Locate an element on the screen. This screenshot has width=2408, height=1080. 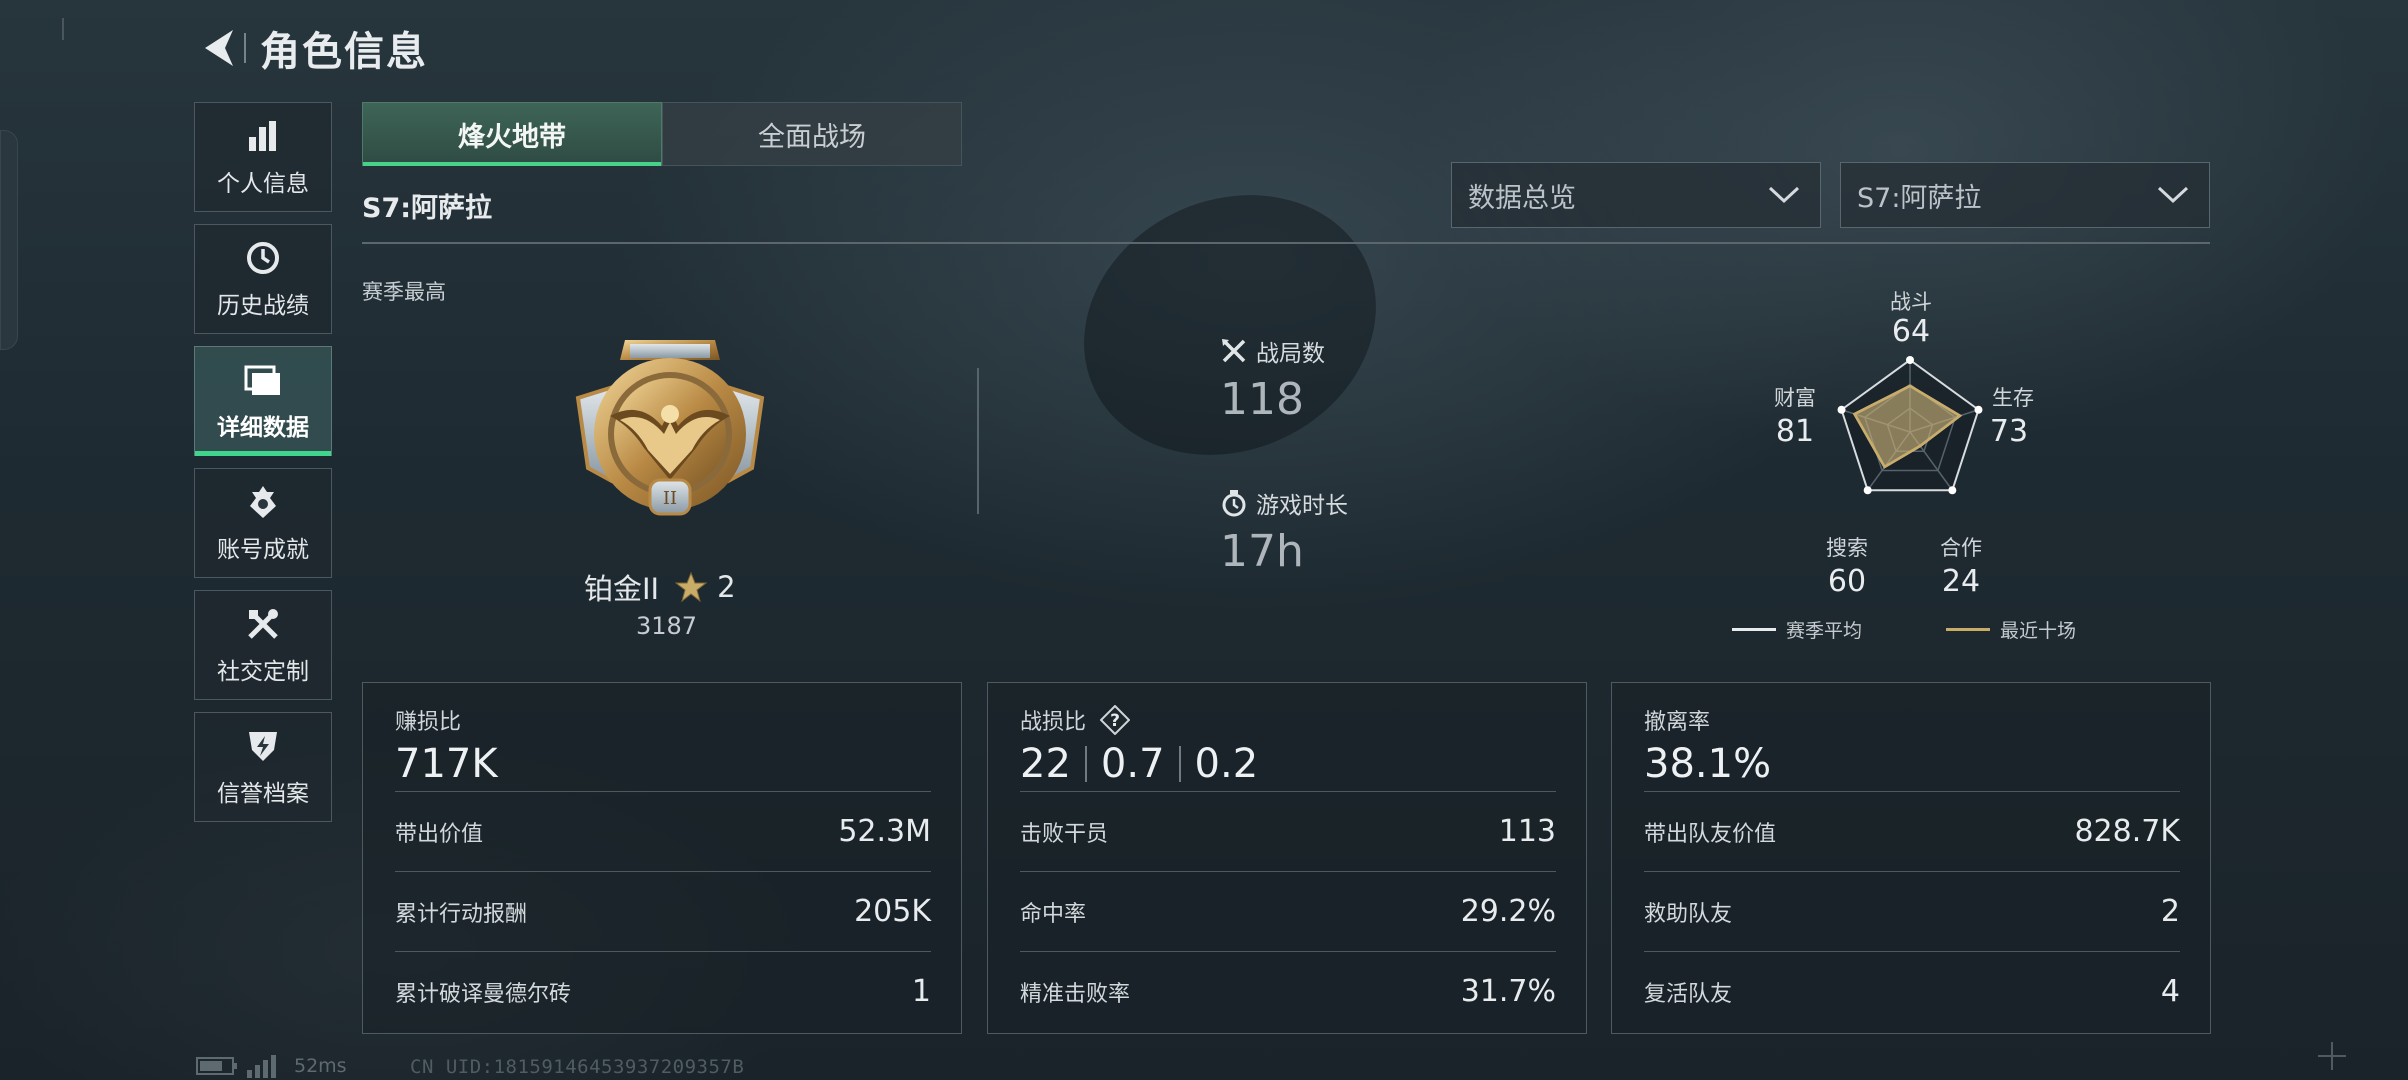
achievement-icon is located at coordinates (263, 502).